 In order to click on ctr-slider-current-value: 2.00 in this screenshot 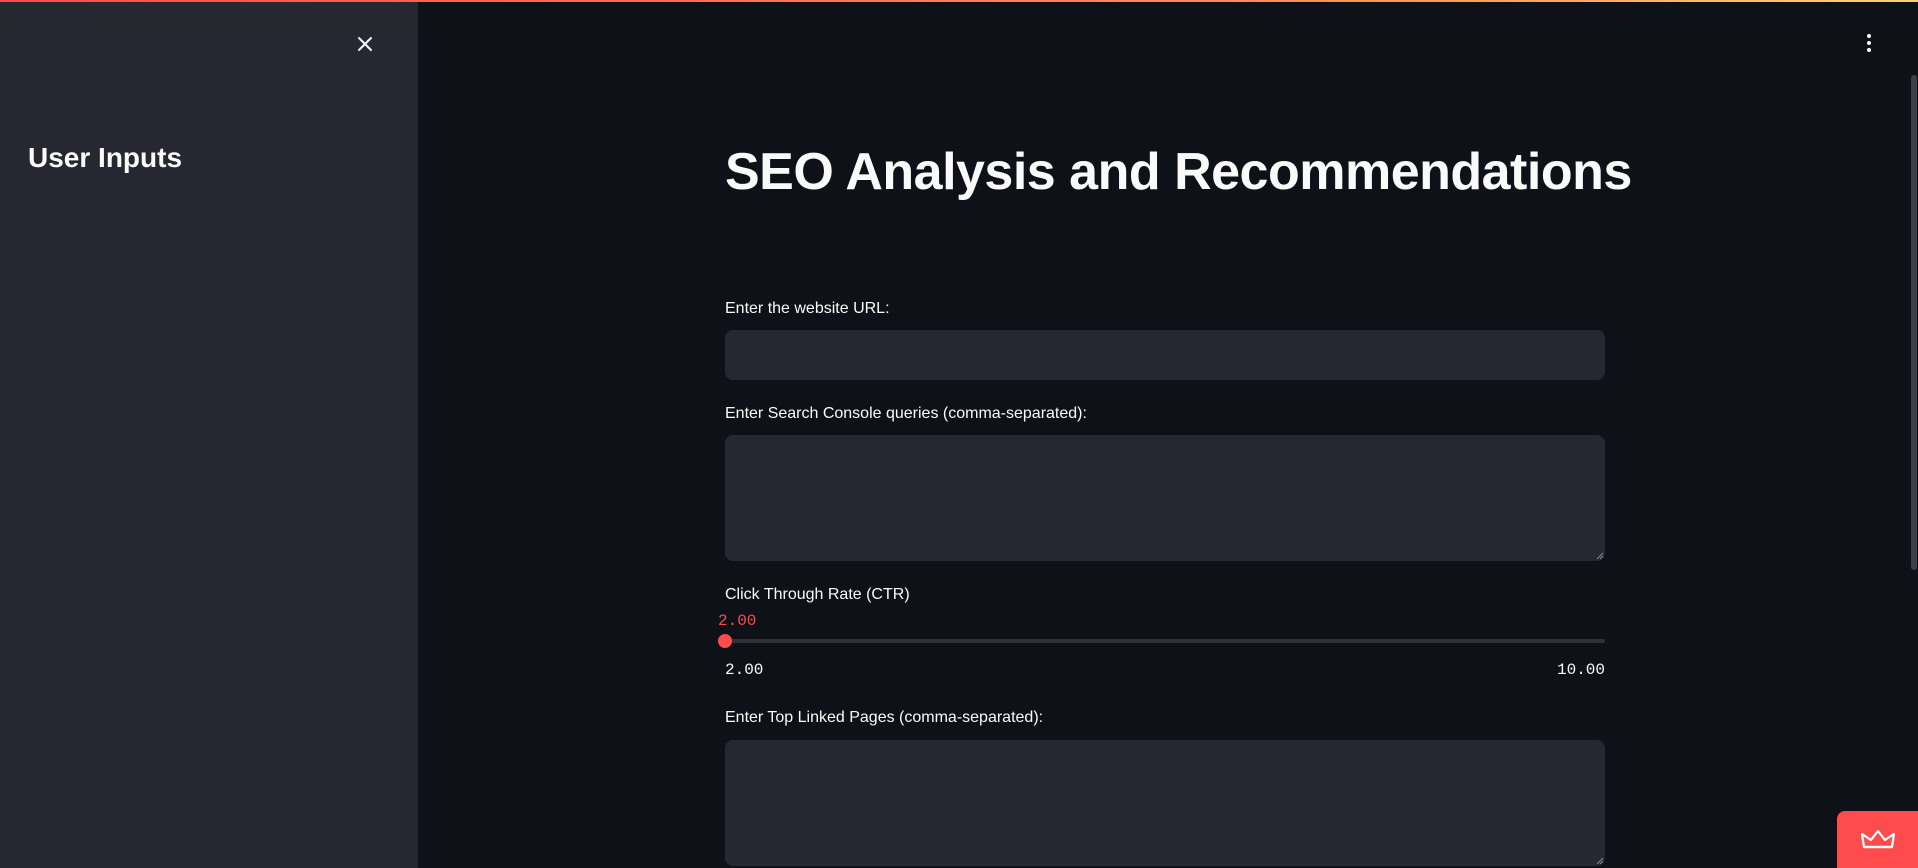, I will do `click(737, 621)`.